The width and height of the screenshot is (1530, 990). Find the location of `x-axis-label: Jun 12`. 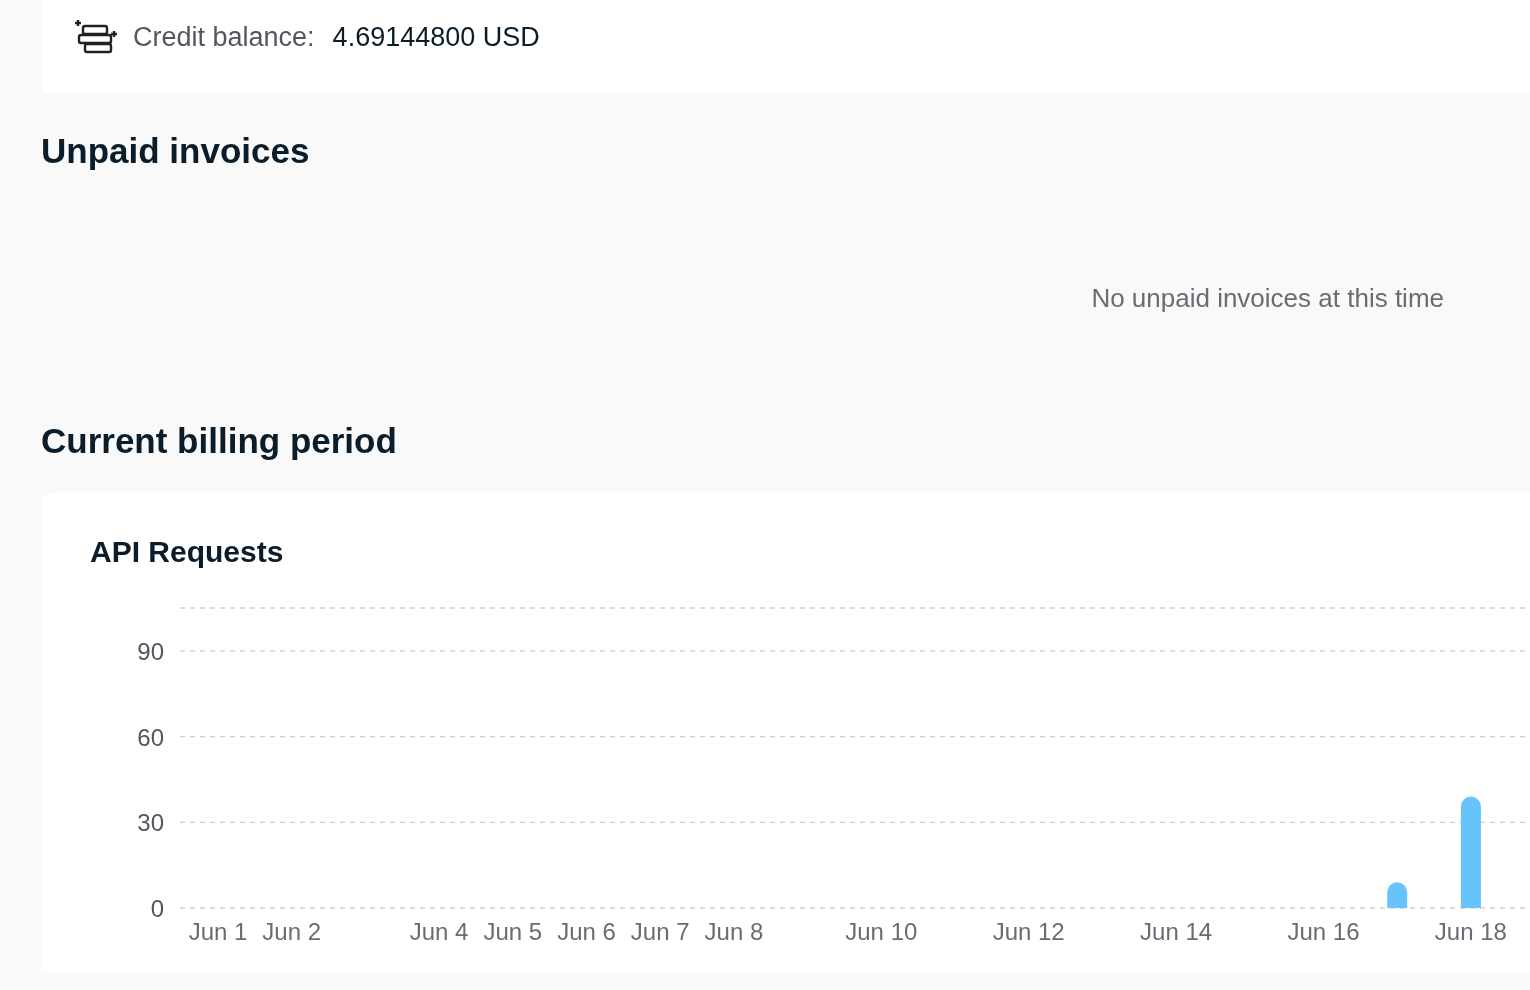

x-axis-label: Jun 12 is located at coordinates (1028, 931).